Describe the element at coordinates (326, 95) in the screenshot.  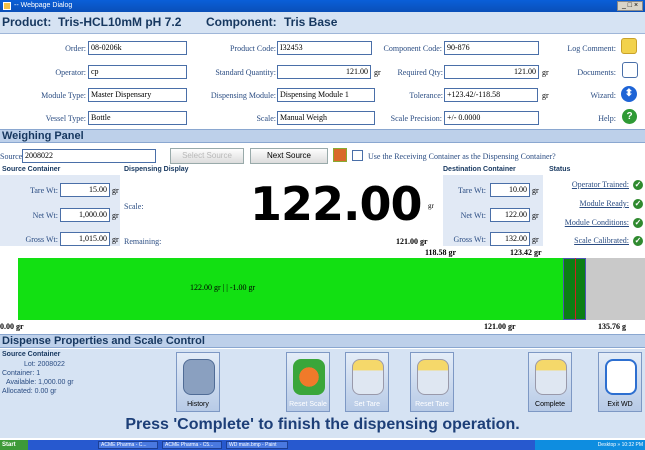
I see `dispensing-module-field: Dispensing Module 1` at that location.